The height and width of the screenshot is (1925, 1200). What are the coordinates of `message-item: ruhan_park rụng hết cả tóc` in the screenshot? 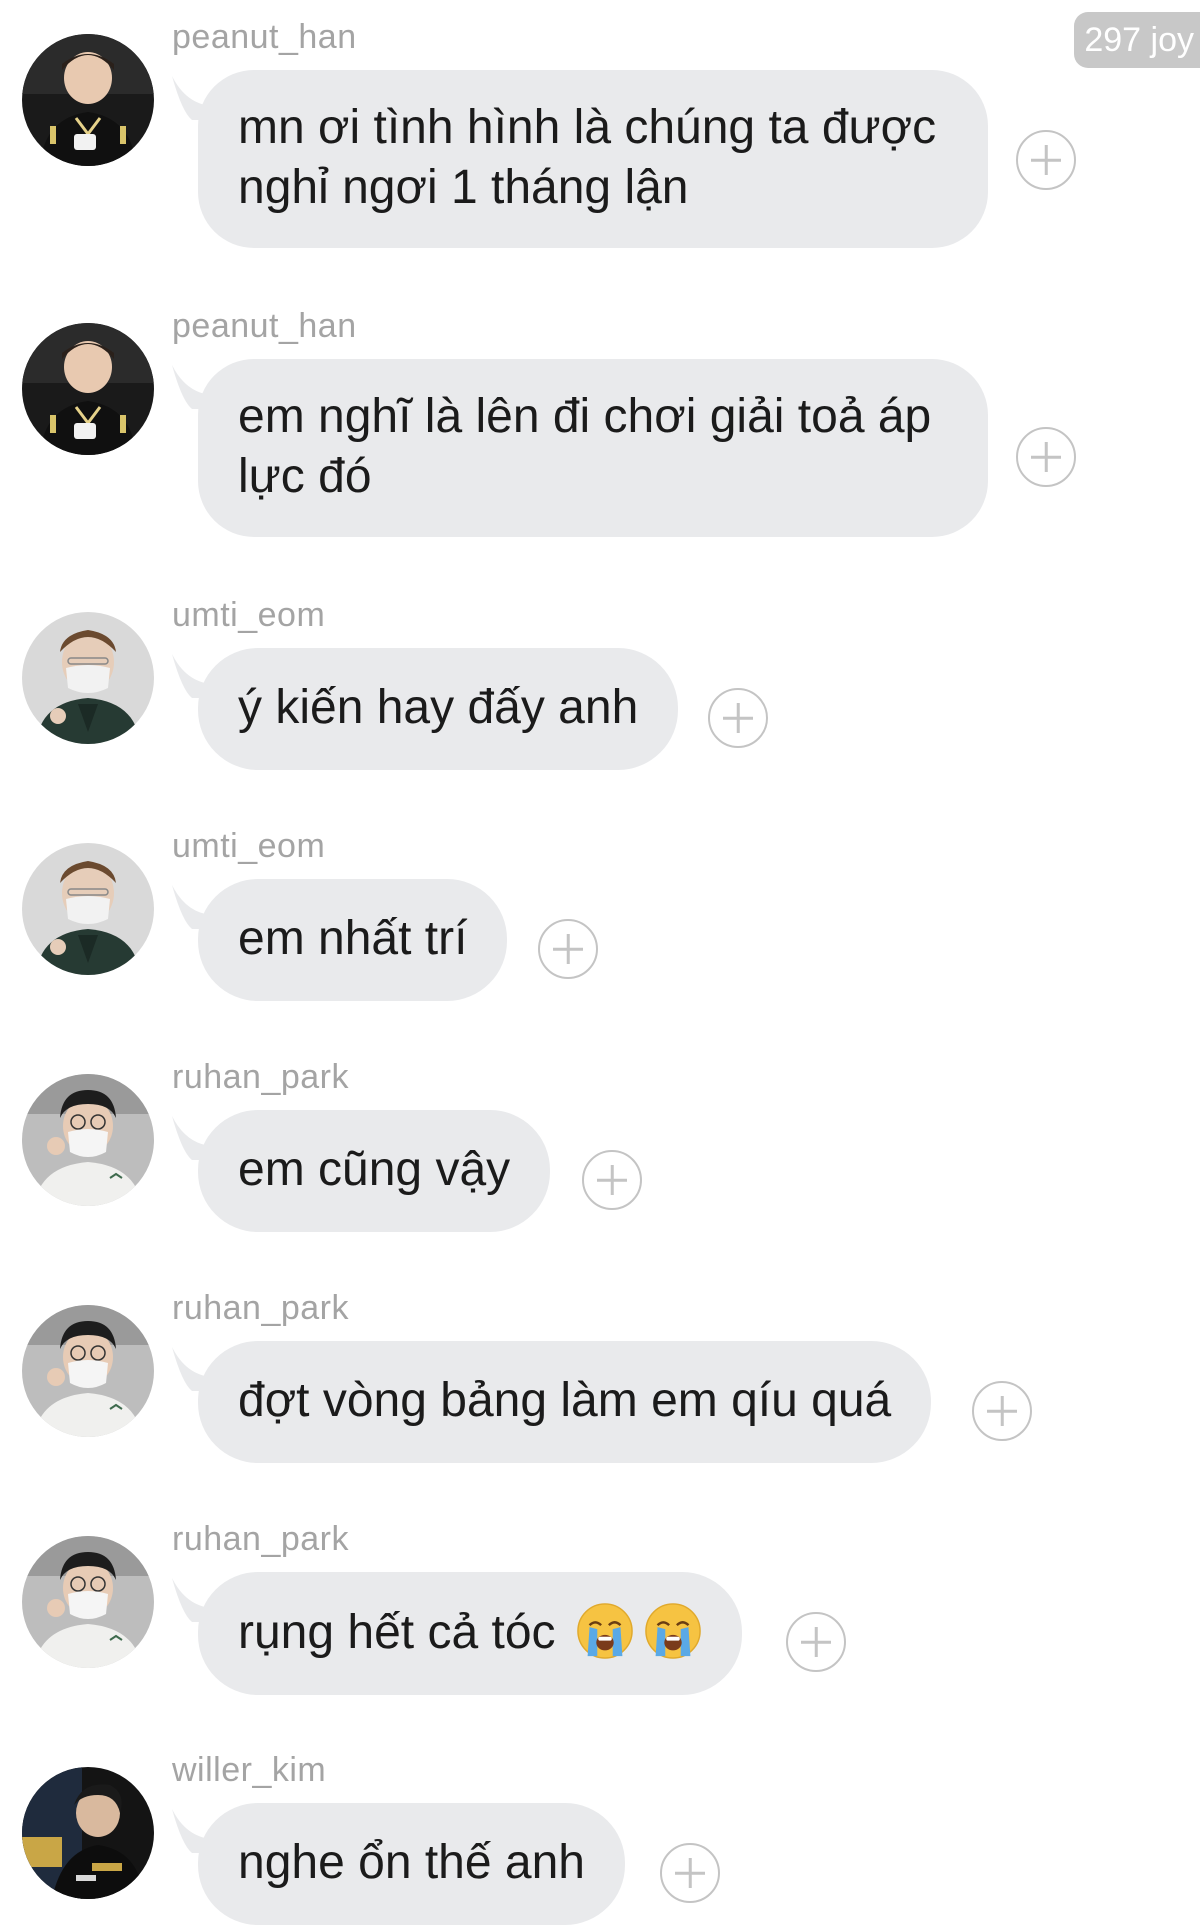 It's located at (600, 1616).